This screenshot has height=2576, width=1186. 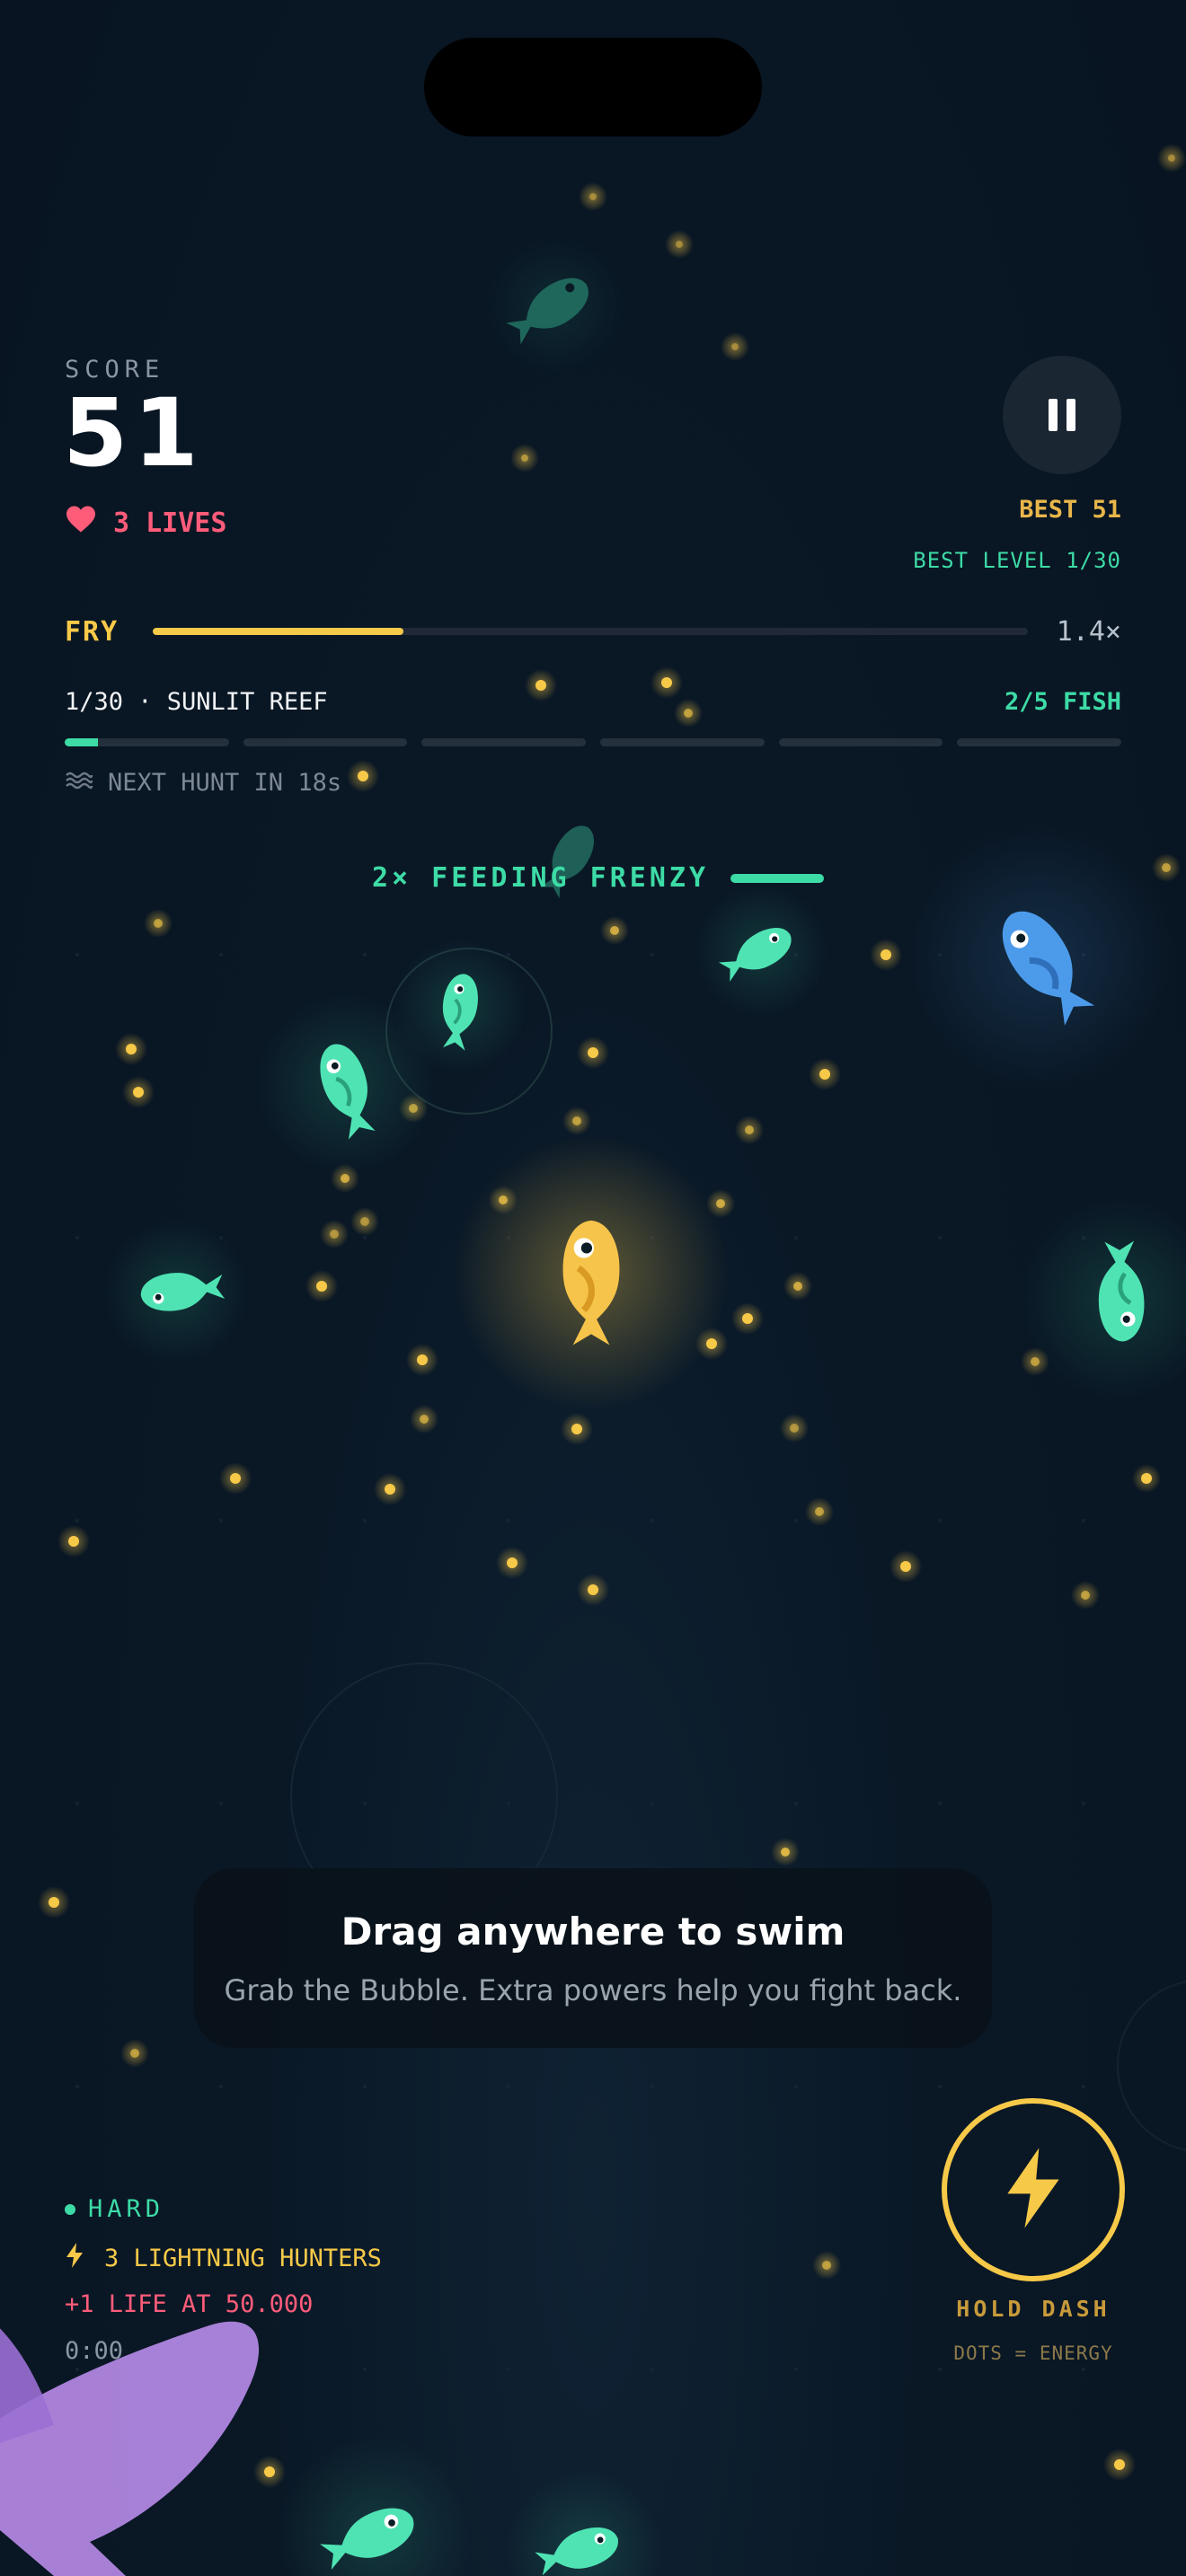 What do you see at coordinates (126, 2209) in the screenshot?
I see `difficulty-text: HARD` at bounding box center [126, 2209].